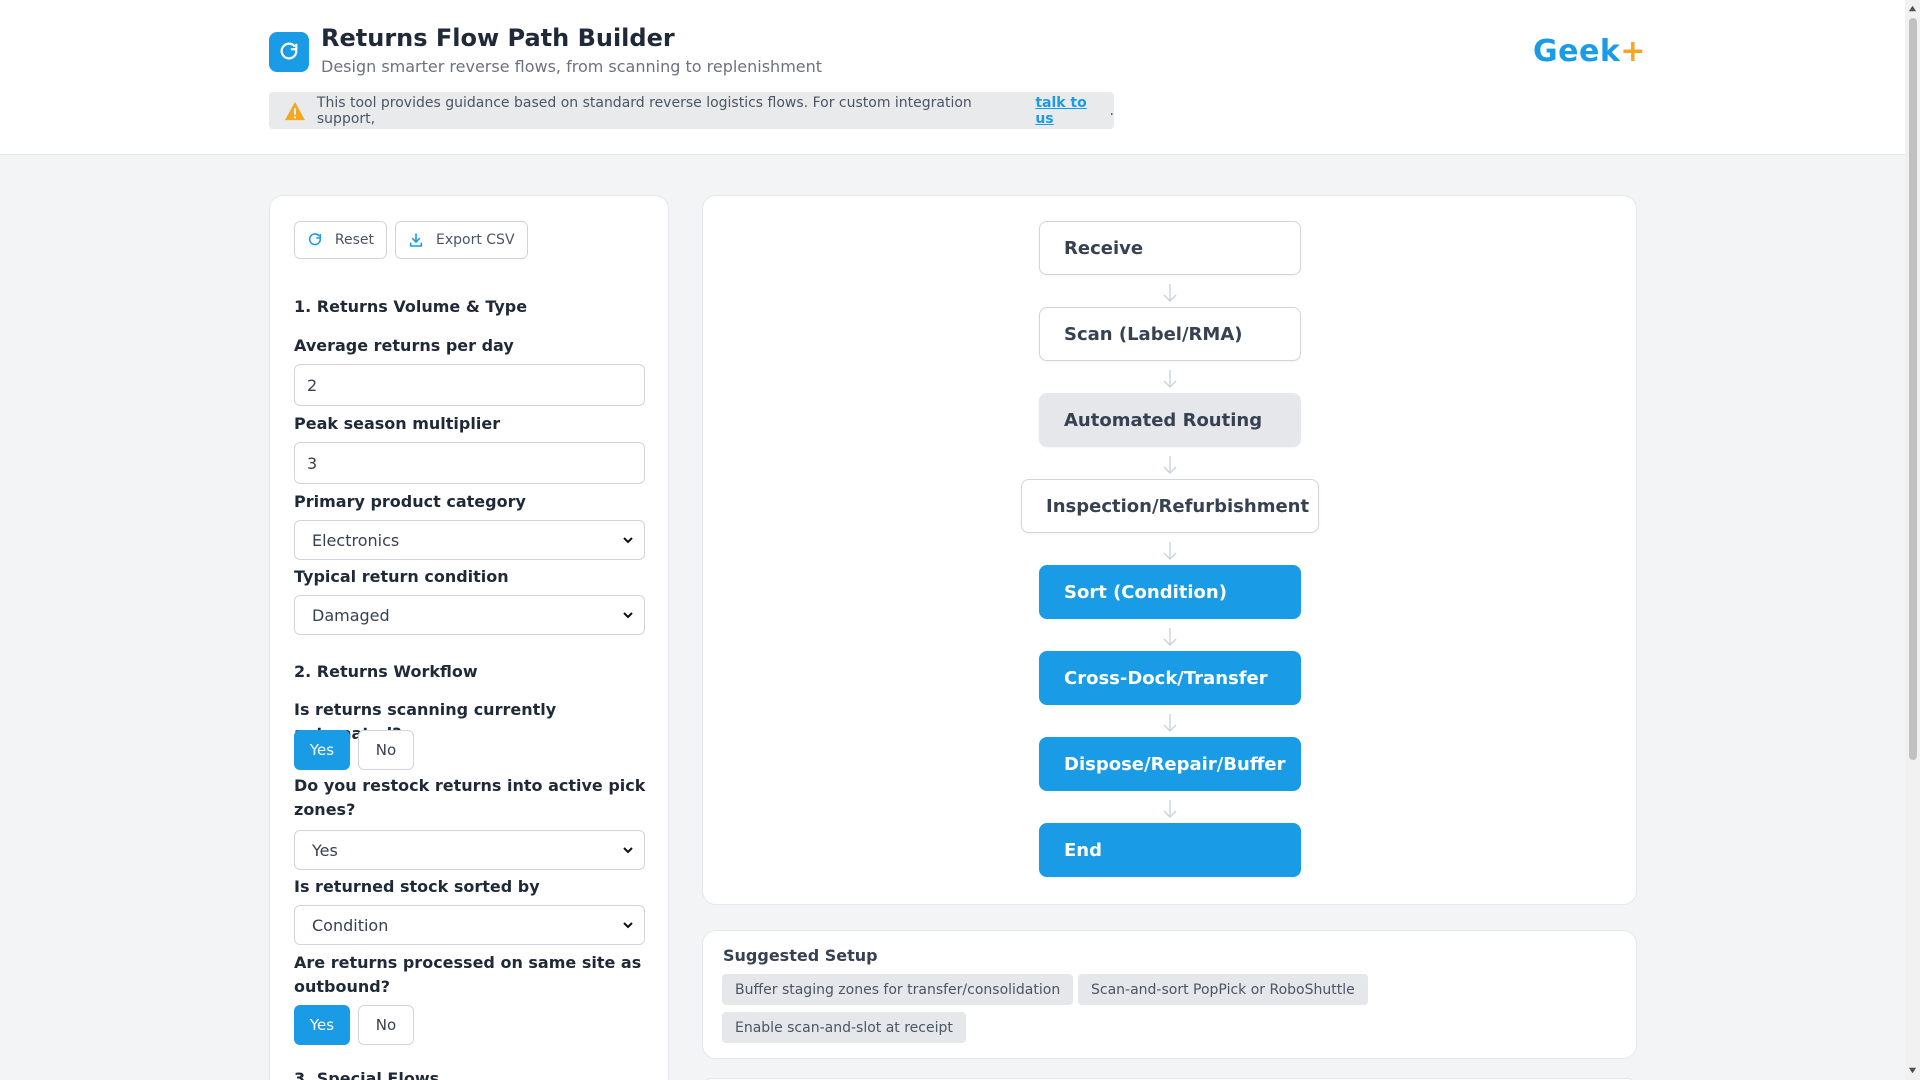 This screenshot has height=1080, width=1920. What do you see at coordinates (1111, 110) in the screenshot?
I see `notice-end: .` at bounding box center [1111, 110].